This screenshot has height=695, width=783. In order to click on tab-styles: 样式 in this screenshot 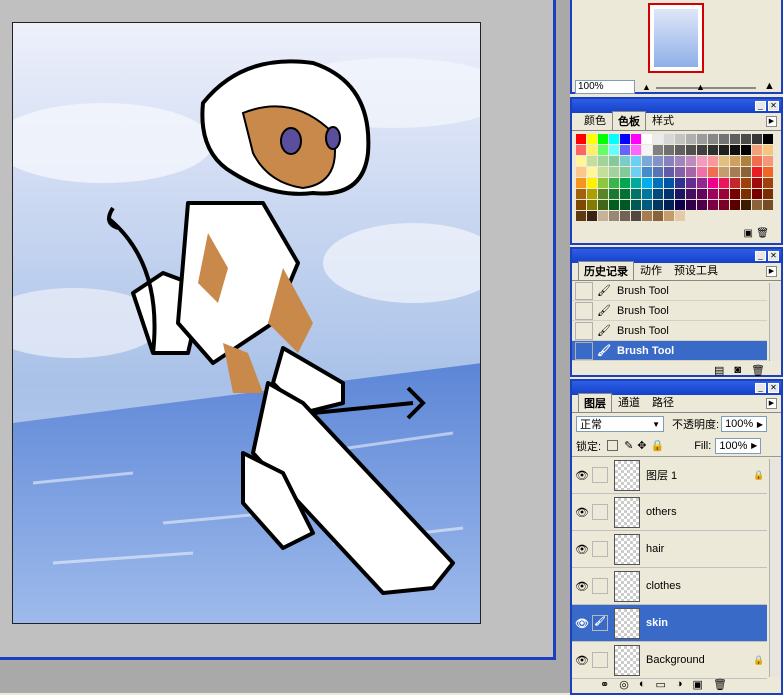, I will do `click(663, 120)`.